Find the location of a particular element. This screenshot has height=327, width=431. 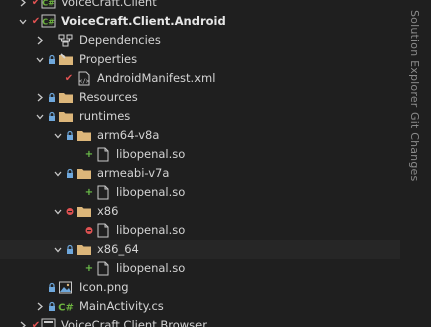

tree-item-resources: Resources is located at coordinates (200, 97).